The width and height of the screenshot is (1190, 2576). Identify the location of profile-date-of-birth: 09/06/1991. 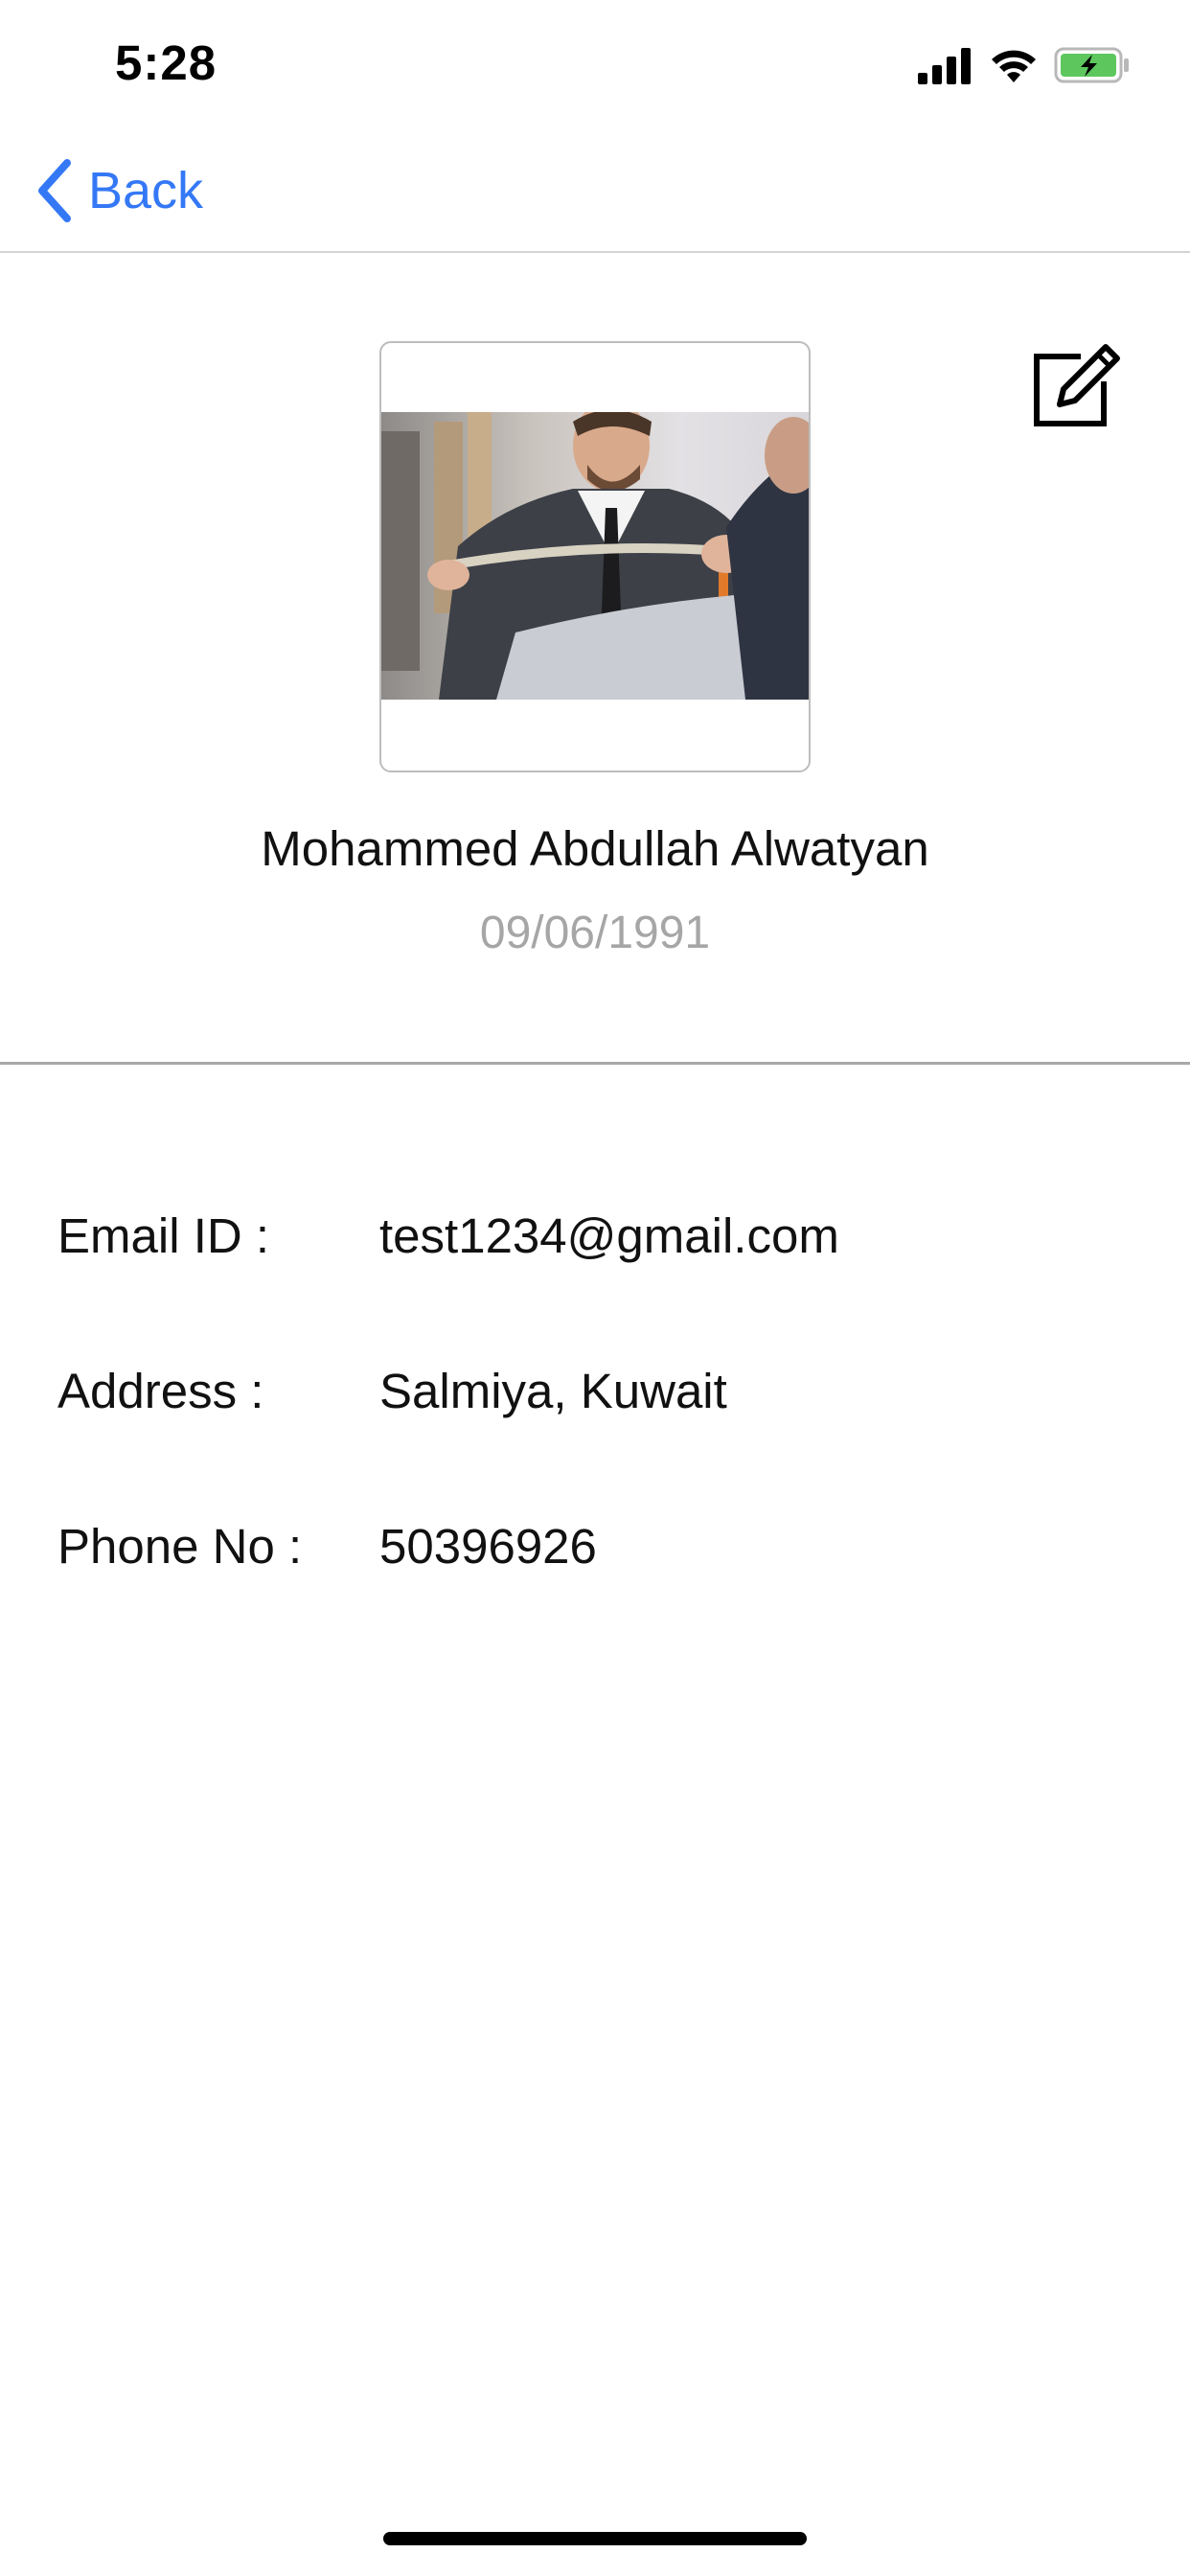
(595, 933).